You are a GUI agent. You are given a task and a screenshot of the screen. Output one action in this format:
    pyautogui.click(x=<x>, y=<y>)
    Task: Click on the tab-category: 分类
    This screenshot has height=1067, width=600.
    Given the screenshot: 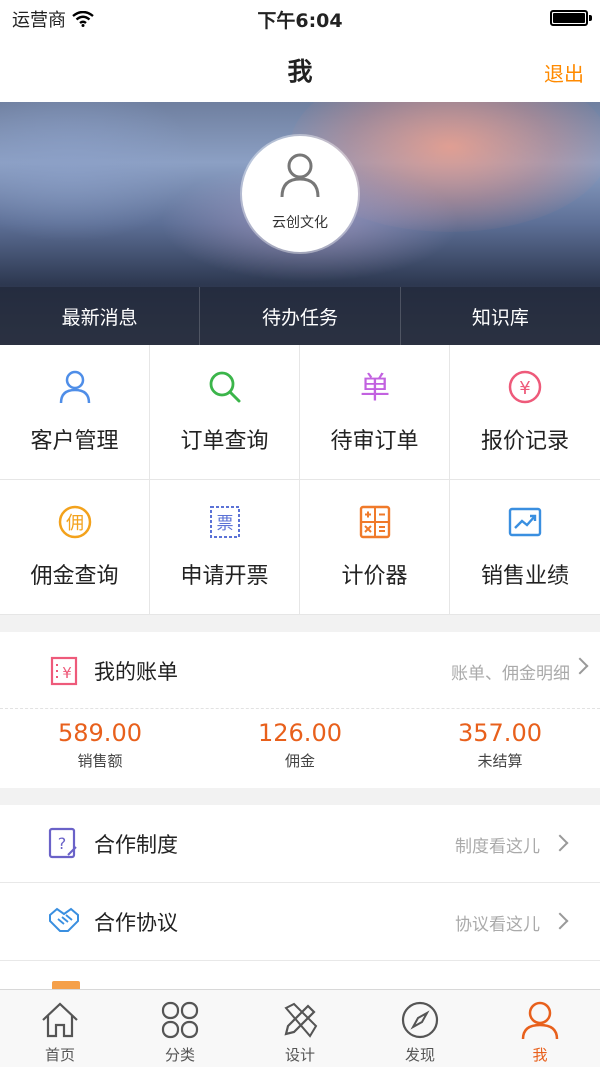 What is the action you would take?
    pyautogui.click(x=180, y=1028)
    